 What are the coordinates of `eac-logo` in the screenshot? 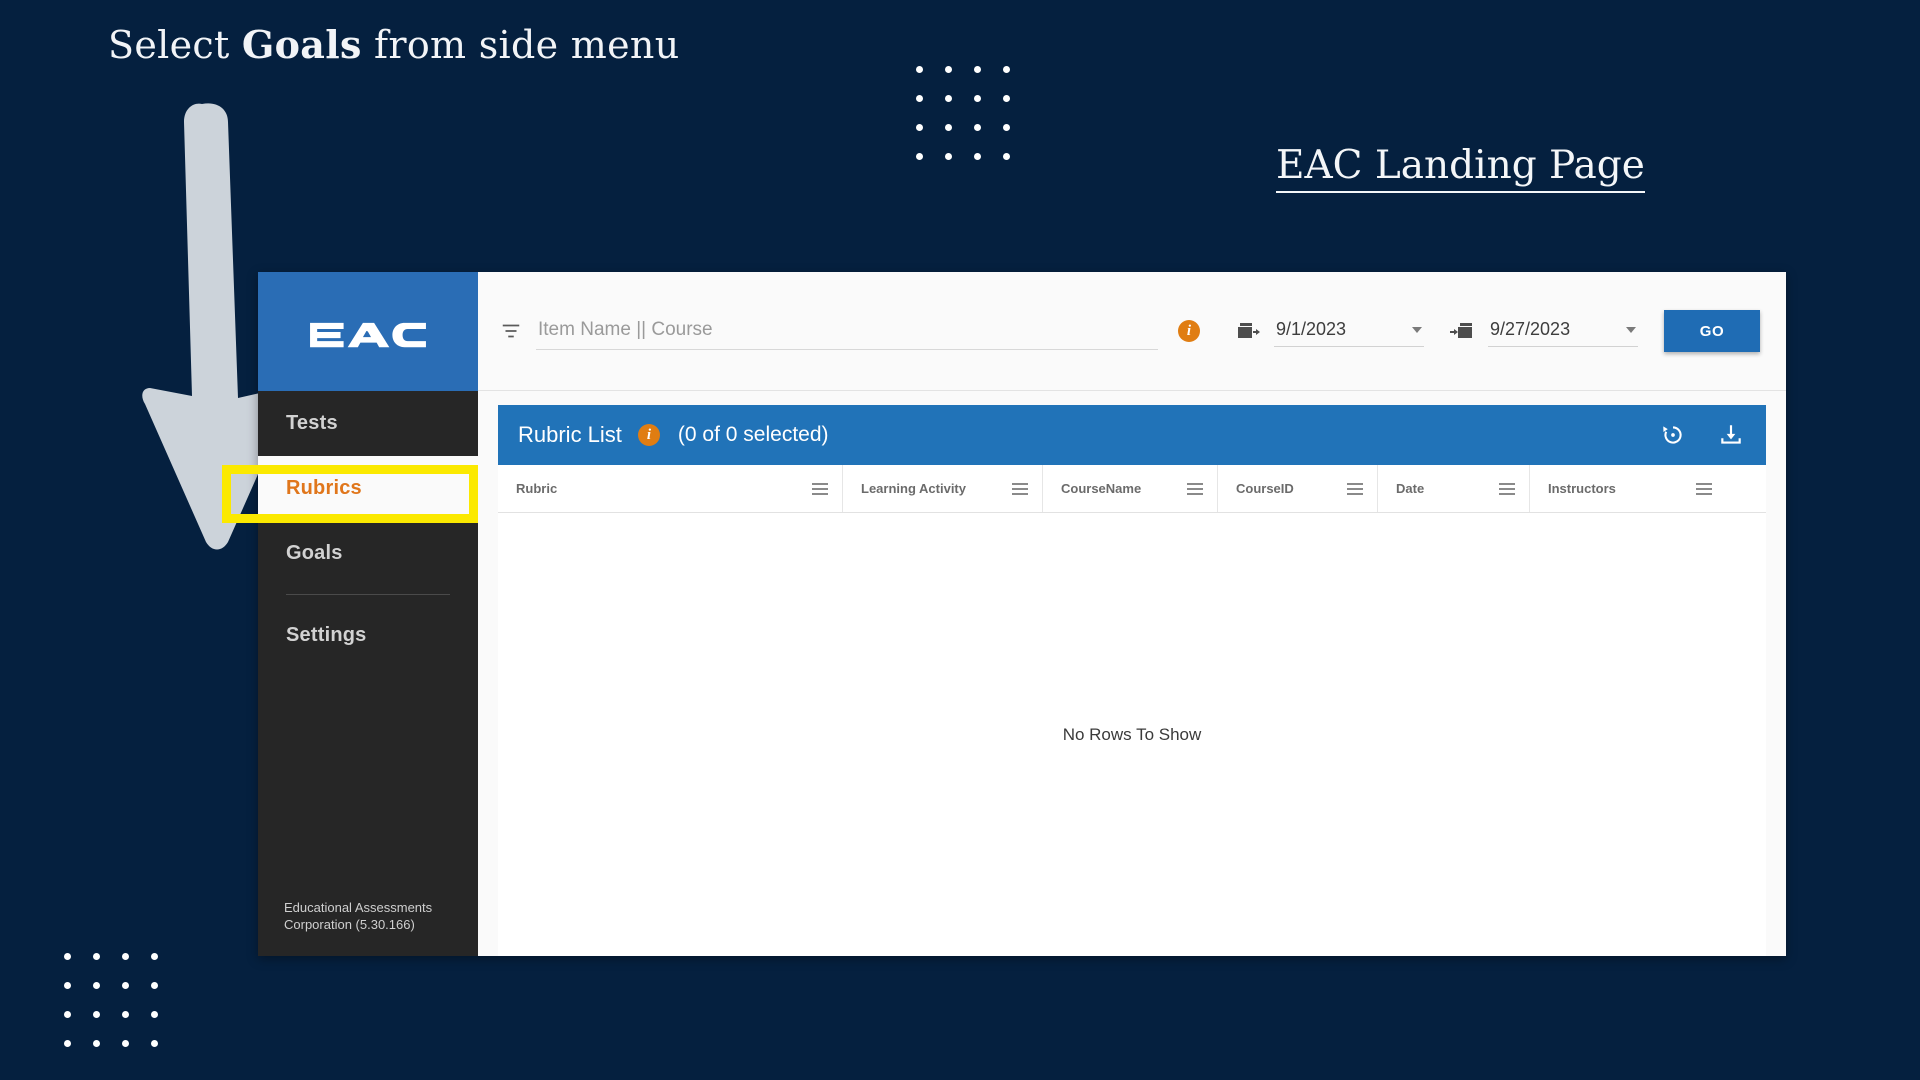 It's located at (368, 331).